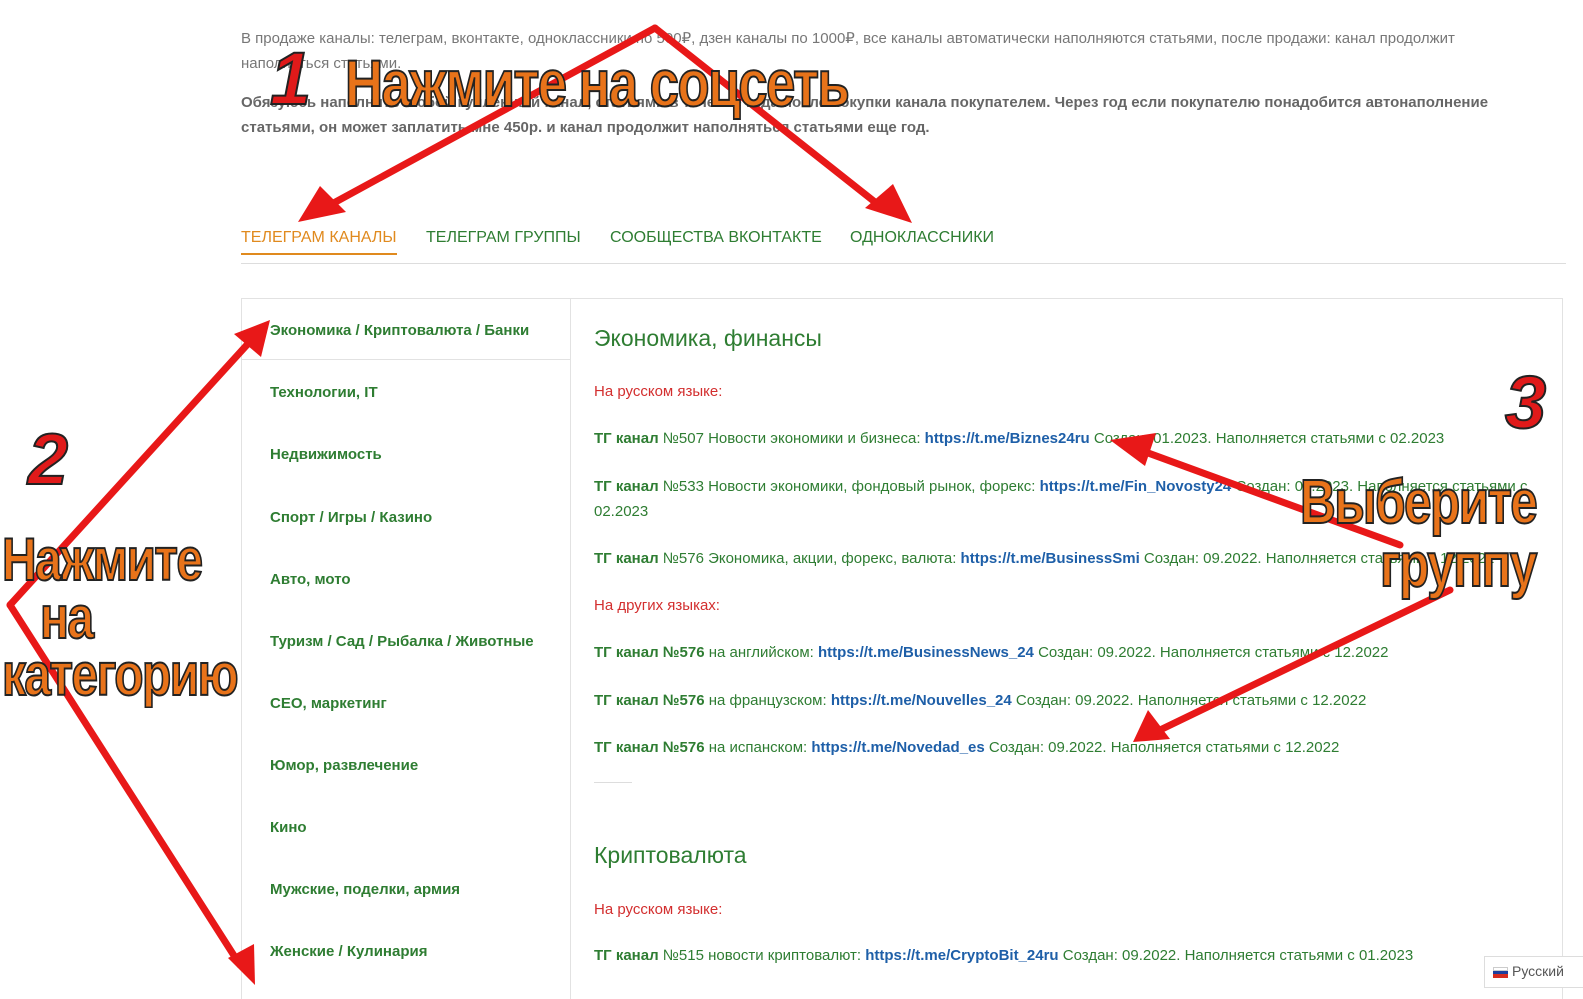 Image resolution: width=1583 pixels, height=999 pixels. I want to click on language-label: Русский, so click(1538, 971).